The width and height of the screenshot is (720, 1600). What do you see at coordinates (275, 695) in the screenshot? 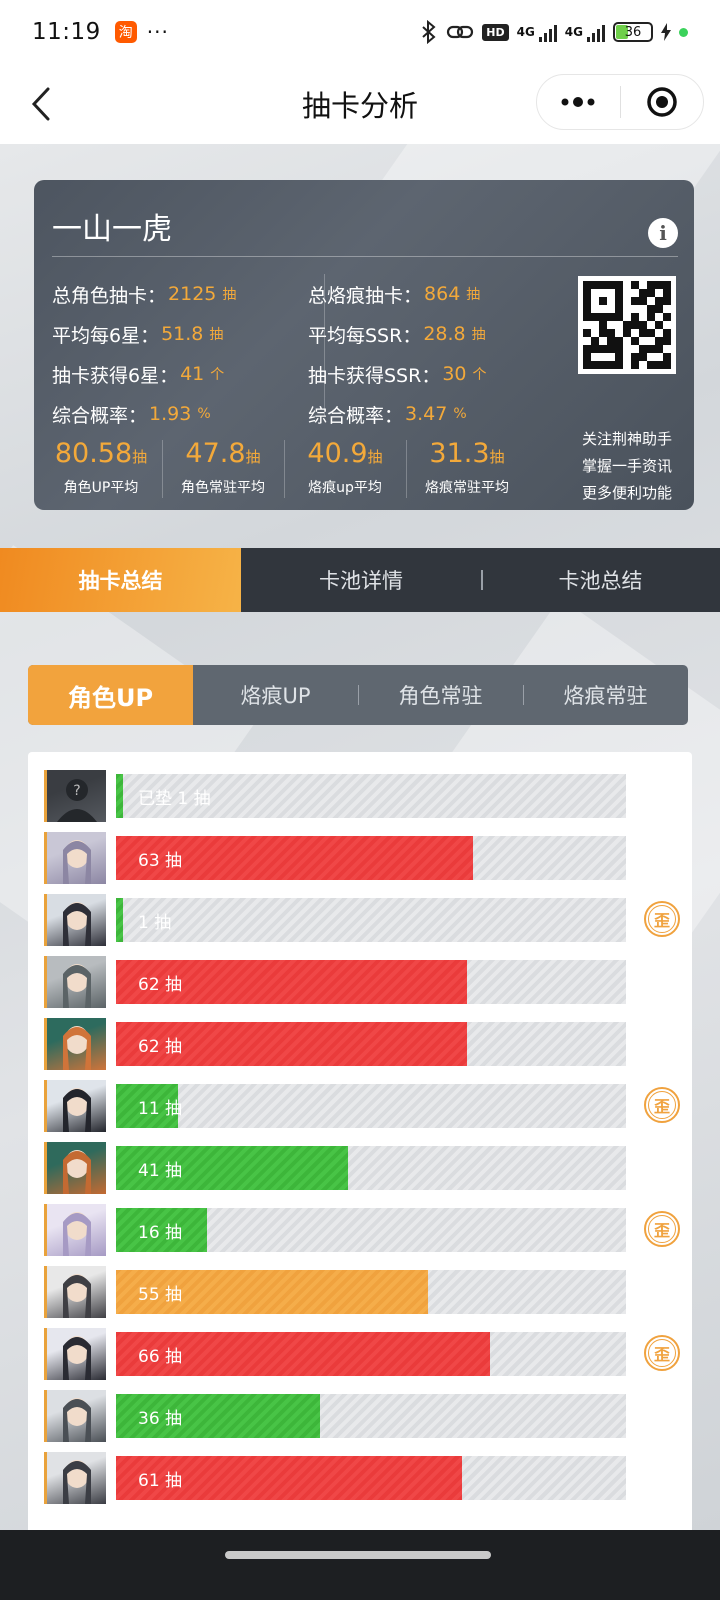
I see `subtab-imprint-up: 烙痕UP` at bounding box center [275, 695].